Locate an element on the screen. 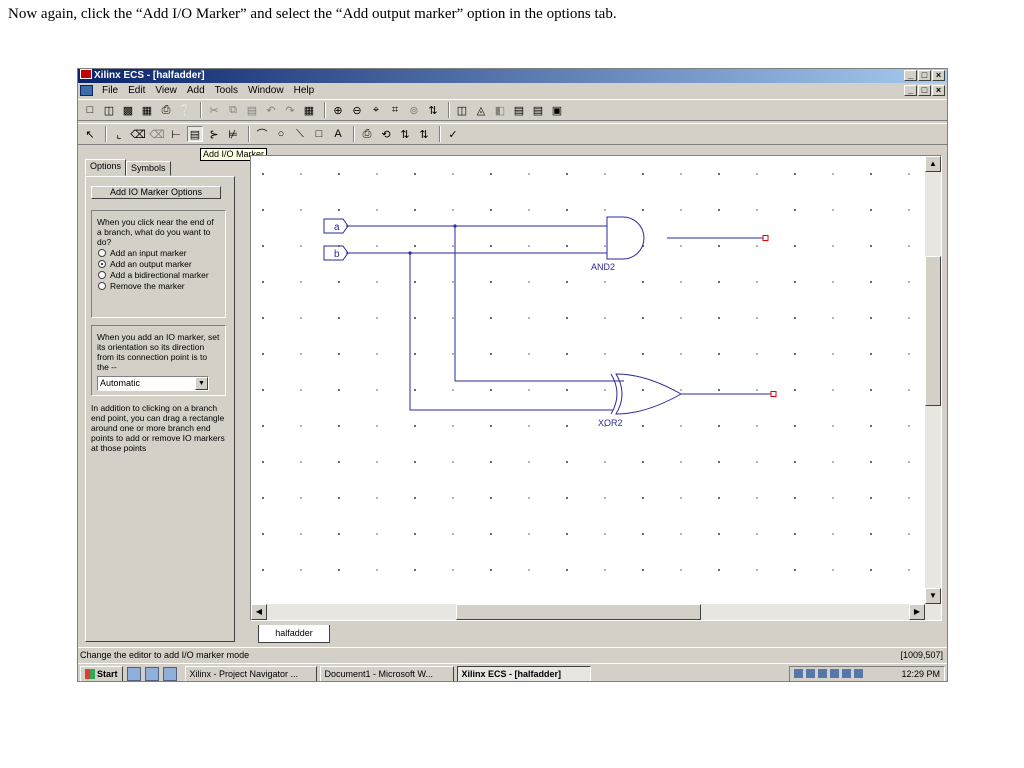 The image size is (1024, 768). menu-view: View is located at coordinates (166, 90).